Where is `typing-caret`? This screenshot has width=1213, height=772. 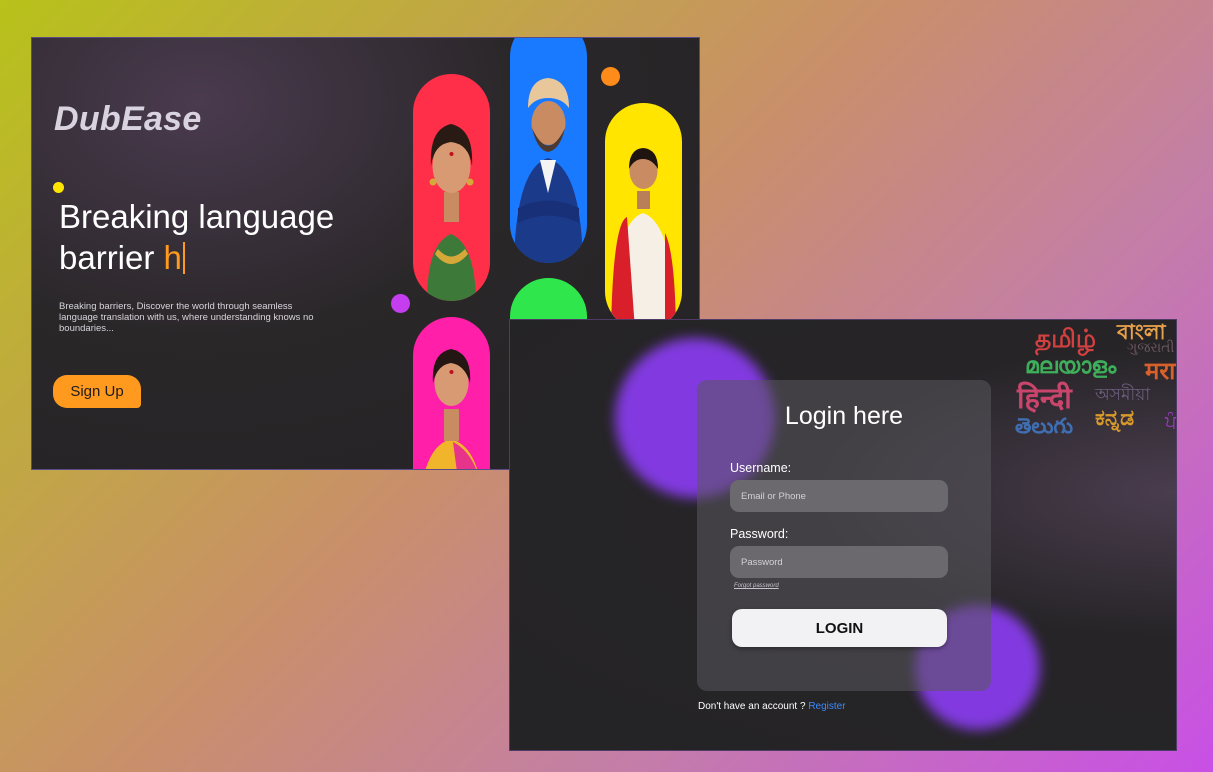
typing-caret is located at coordinates (183, 258).